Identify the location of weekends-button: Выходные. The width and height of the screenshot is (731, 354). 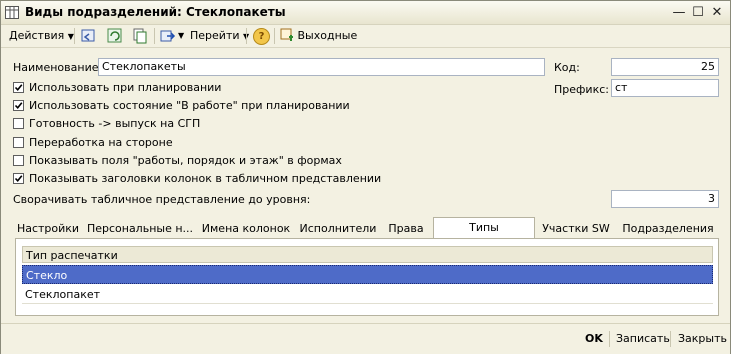
(318, 36).